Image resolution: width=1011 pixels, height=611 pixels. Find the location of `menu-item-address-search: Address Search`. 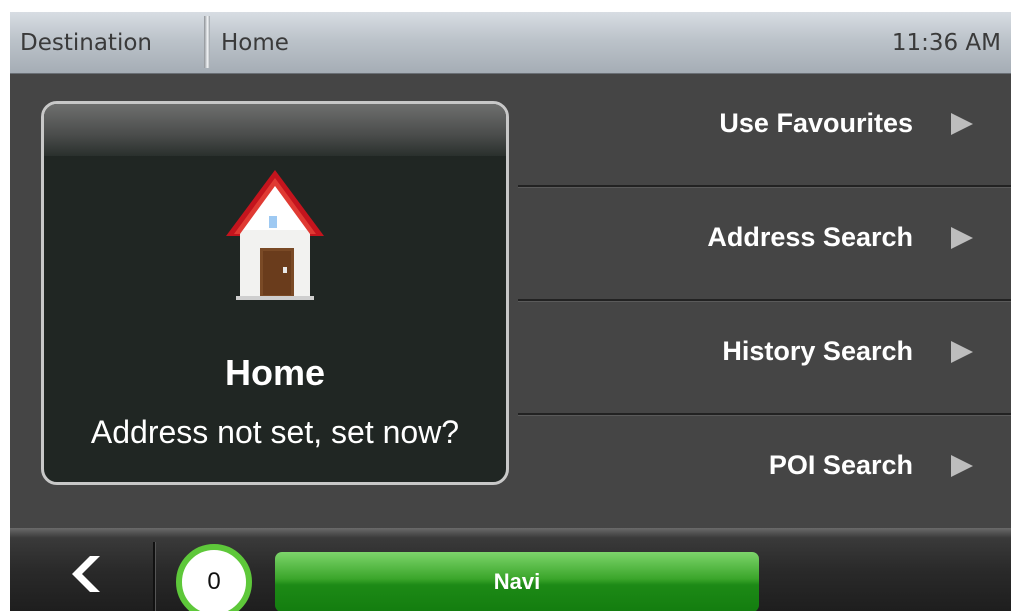

menu-item-address-search: Address Search is located at coordinates (764, 244).